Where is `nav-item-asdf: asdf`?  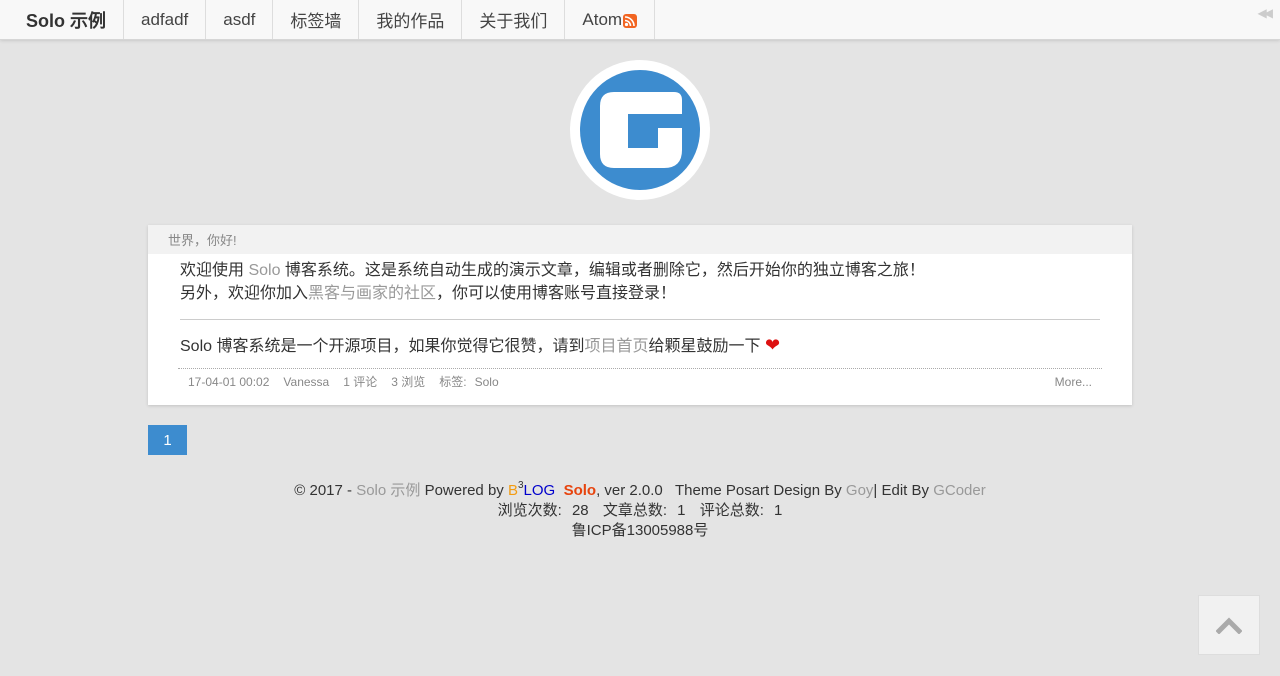 nav-item-asdf: asdf is located at coordinates (240, 19).